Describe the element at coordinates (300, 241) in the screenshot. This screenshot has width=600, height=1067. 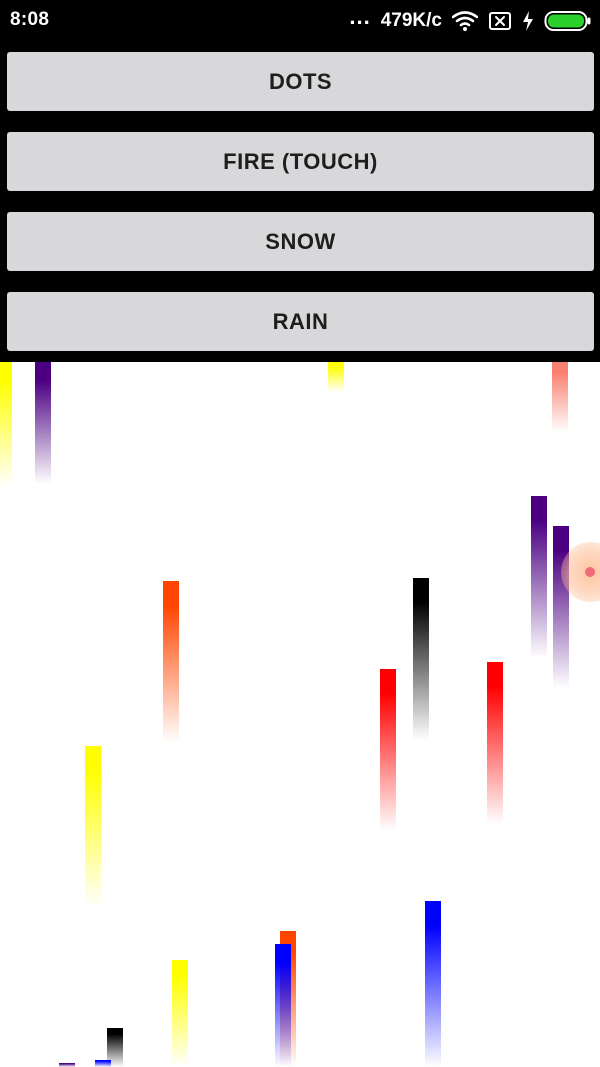
I see `snow-button: SNOW` at that location.